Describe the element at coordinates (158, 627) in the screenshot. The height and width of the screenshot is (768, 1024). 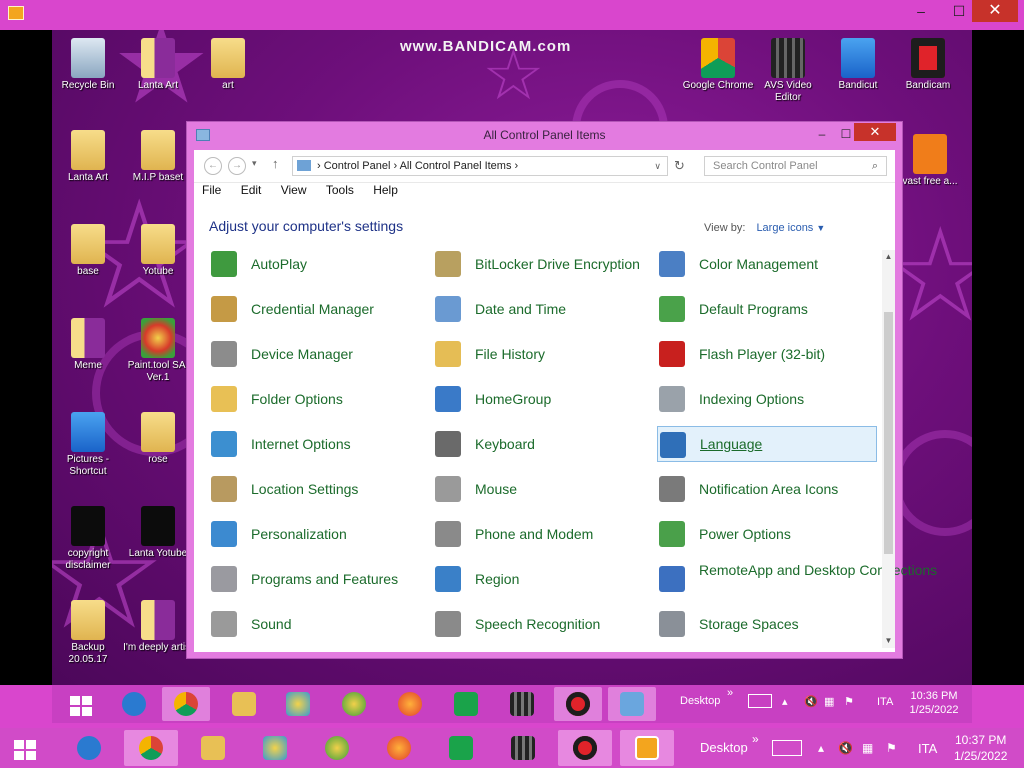
I see `desktop-icon-deeply-artist: I'm deeply artist` at that location.